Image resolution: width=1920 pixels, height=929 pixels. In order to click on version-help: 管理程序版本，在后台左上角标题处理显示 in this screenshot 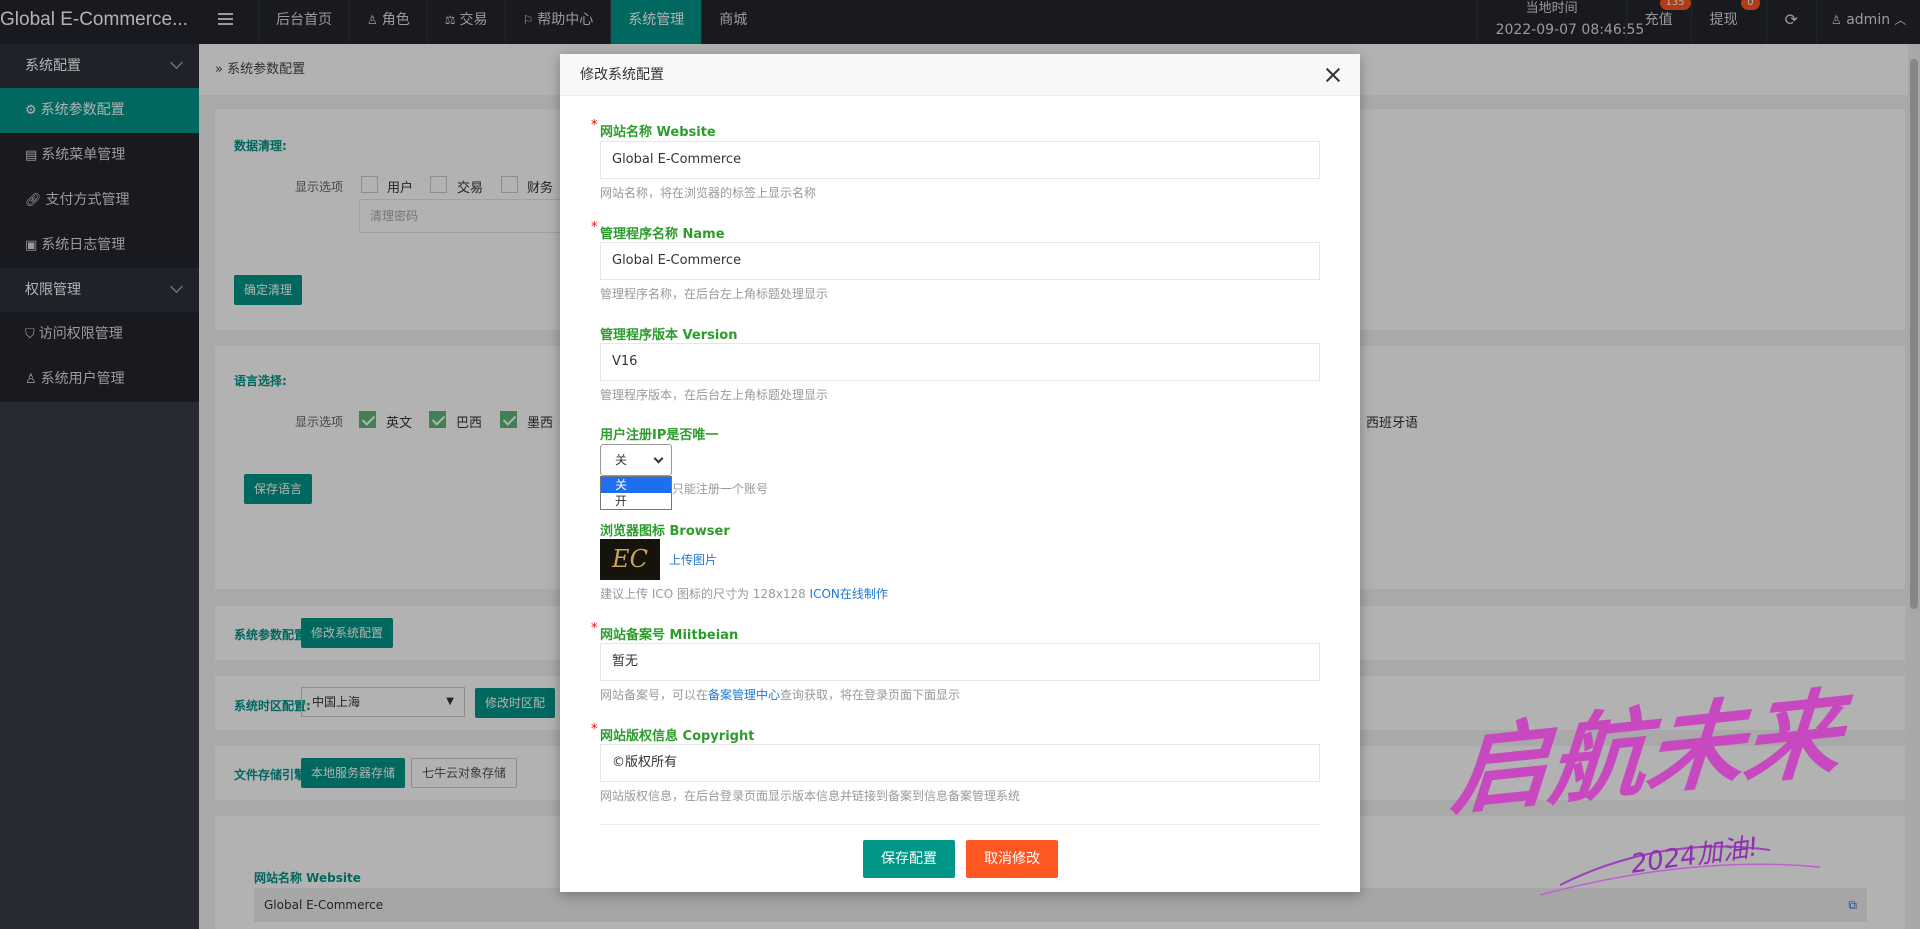, I will do `click(714, 395)`.